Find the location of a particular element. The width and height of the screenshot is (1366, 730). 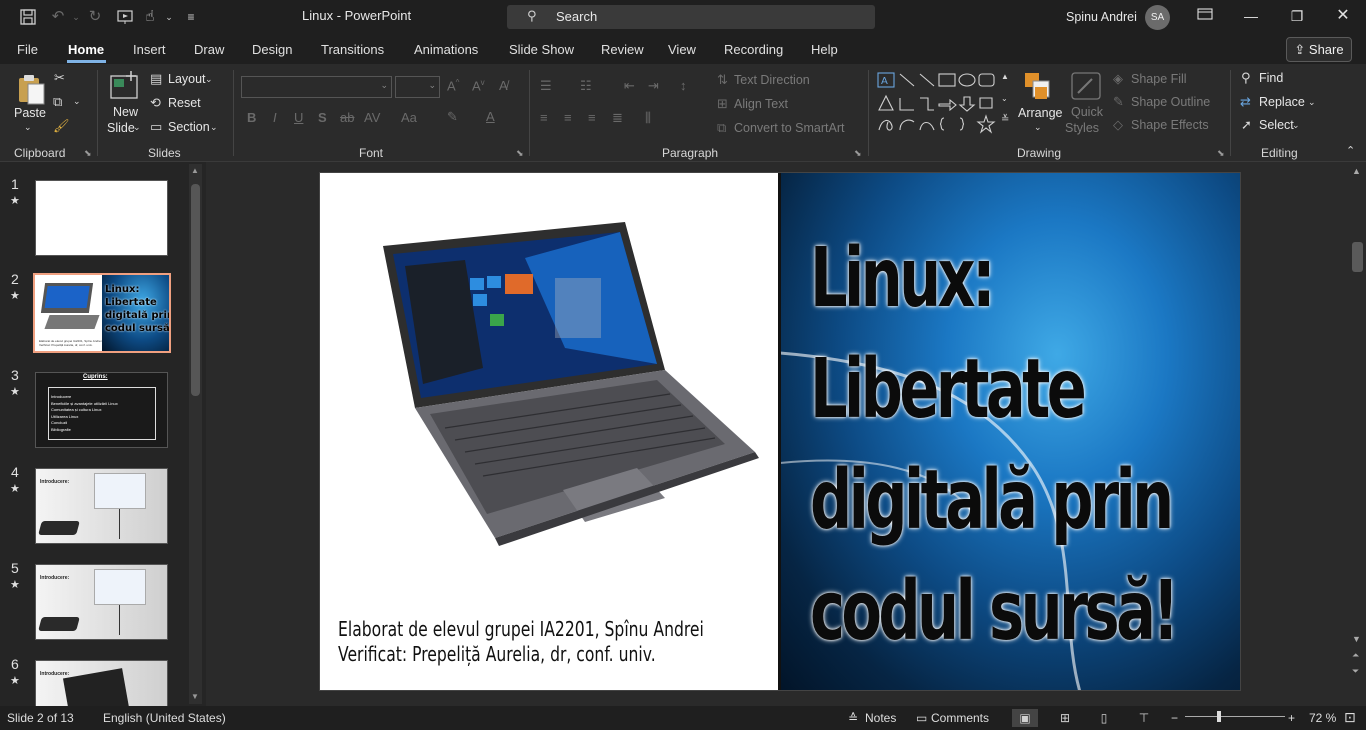

previous-slide-icon: ⏶ is located at coordinates (1355, 655).